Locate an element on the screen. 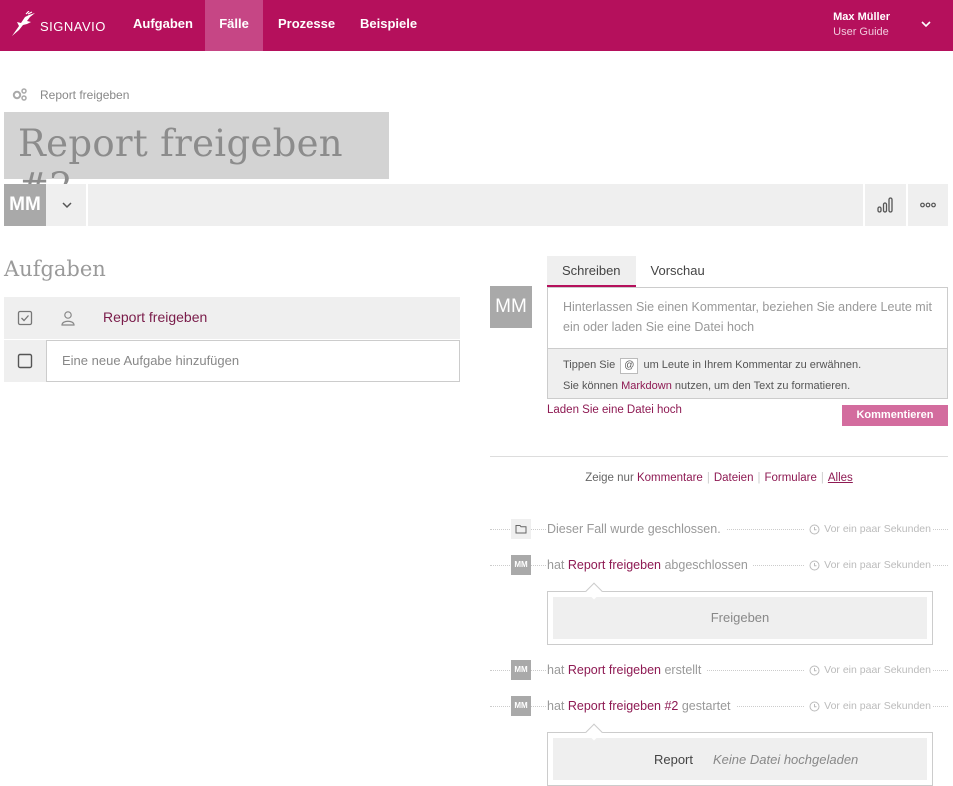 The image size is (953, 786). ellipsis-icon is located at coordinates (928, 205).